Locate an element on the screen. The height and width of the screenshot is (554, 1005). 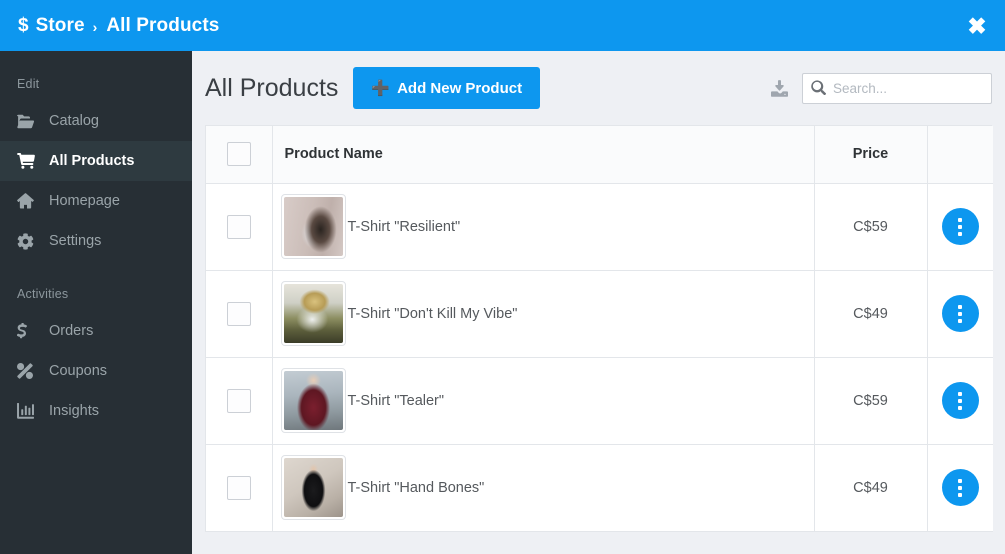
select-all-checkbox is located at coordinates (238, 154).